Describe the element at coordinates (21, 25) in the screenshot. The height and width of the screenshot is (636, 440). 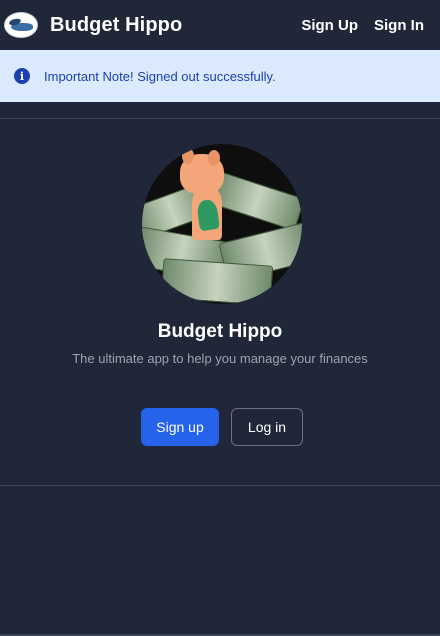
I see `logo-icon` at that location.